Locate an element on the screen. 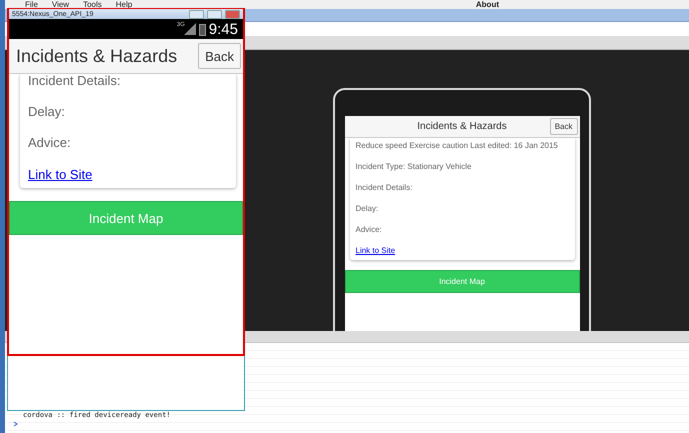  menu-item: Help is located at coordinates (124, 4).